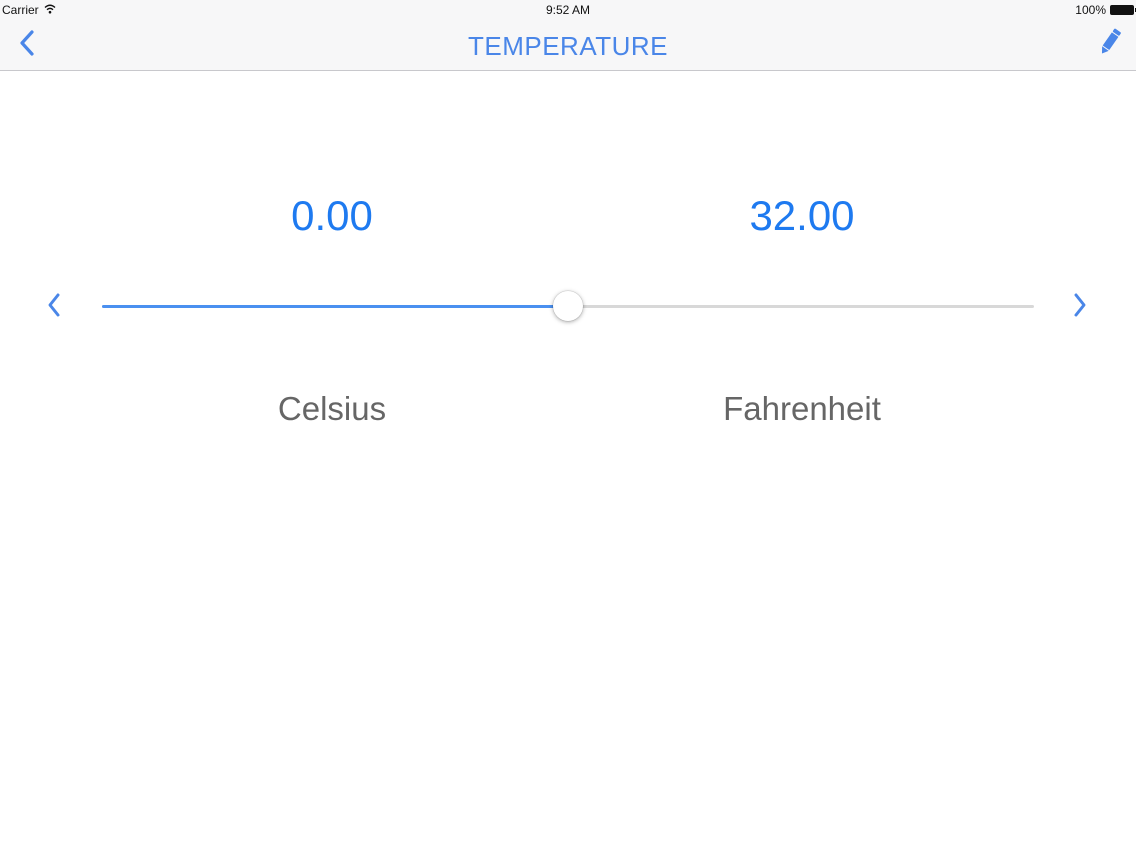  I want to click on status-time: 9:52 AM, so click(568, 10).